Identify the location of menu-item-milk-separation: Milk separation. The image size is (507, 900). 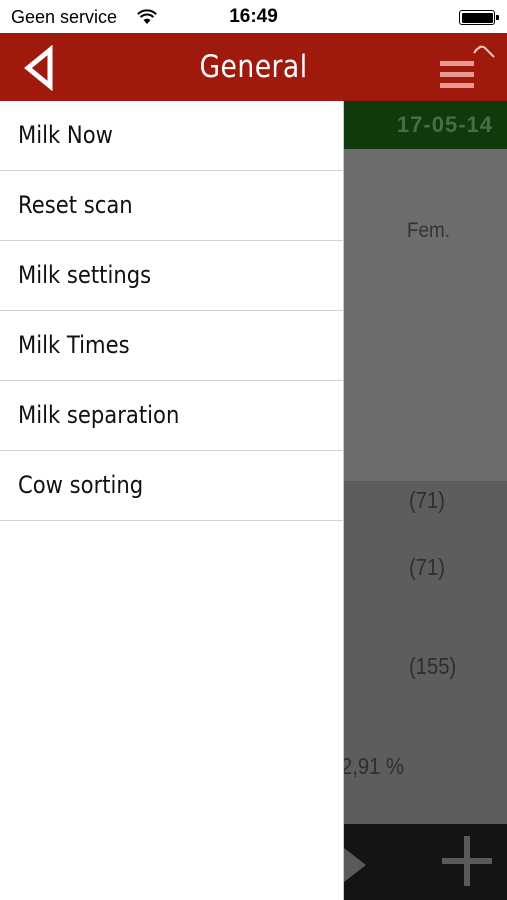
(172, 416).